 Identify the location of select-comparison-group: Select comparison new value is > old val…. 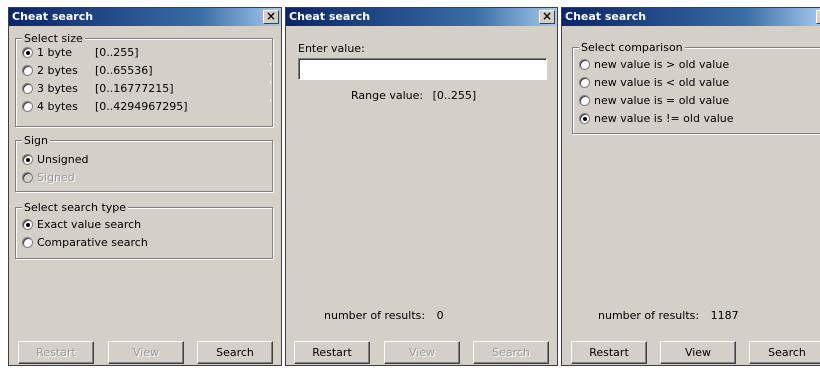
(696, 87).